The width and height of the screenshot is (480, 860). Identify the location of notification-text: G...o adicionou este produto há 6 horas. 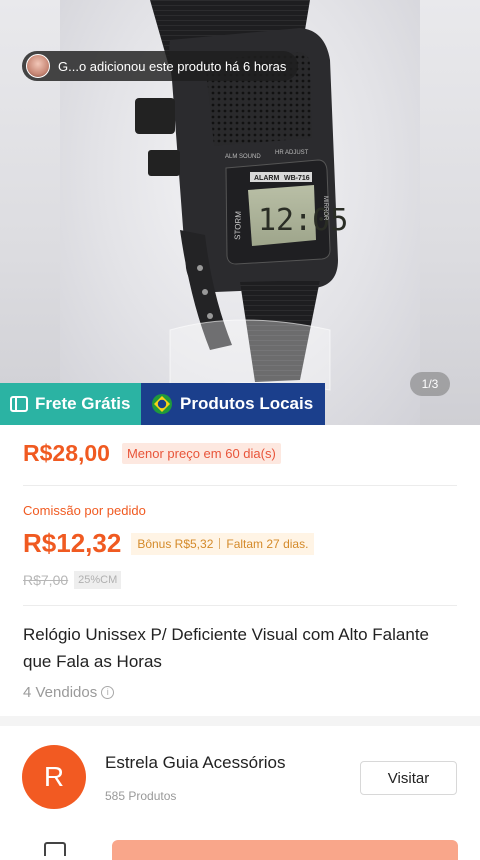
(172, 66).